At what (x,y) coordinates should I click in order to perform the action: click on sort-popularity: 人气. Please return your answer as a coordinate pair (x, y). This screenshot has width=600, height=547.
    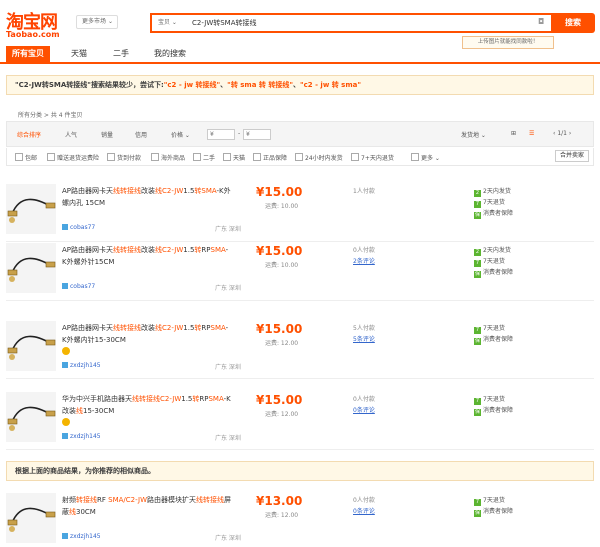
    Looking at the image, I should click on (71, 134).